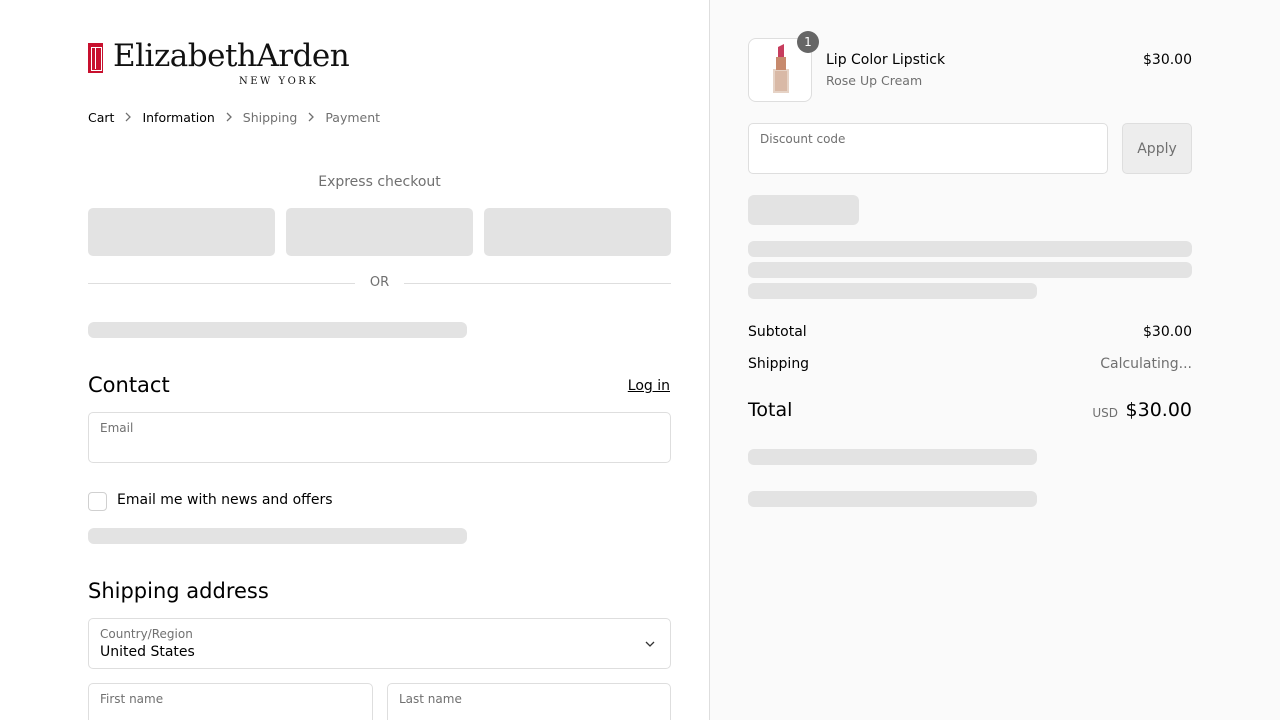  I want to click on chevron-down-icon, so click(650, 644).